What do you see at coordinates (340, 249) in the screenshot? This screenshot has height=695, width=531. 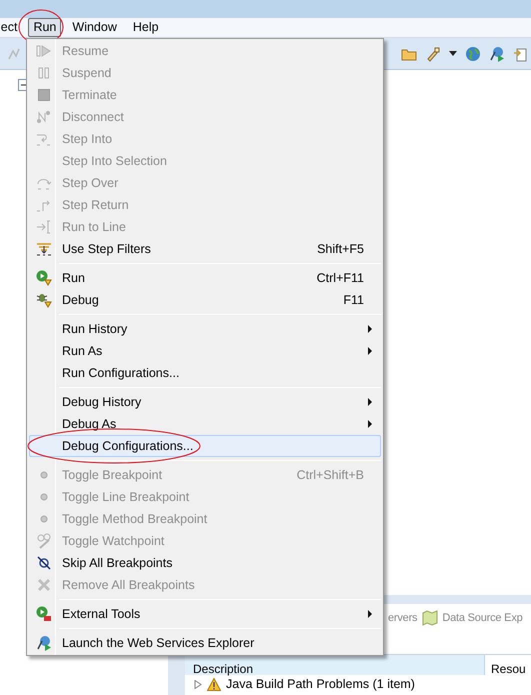 I see `shortcut-label: Shift+F5` at bounding box center [340, 249].